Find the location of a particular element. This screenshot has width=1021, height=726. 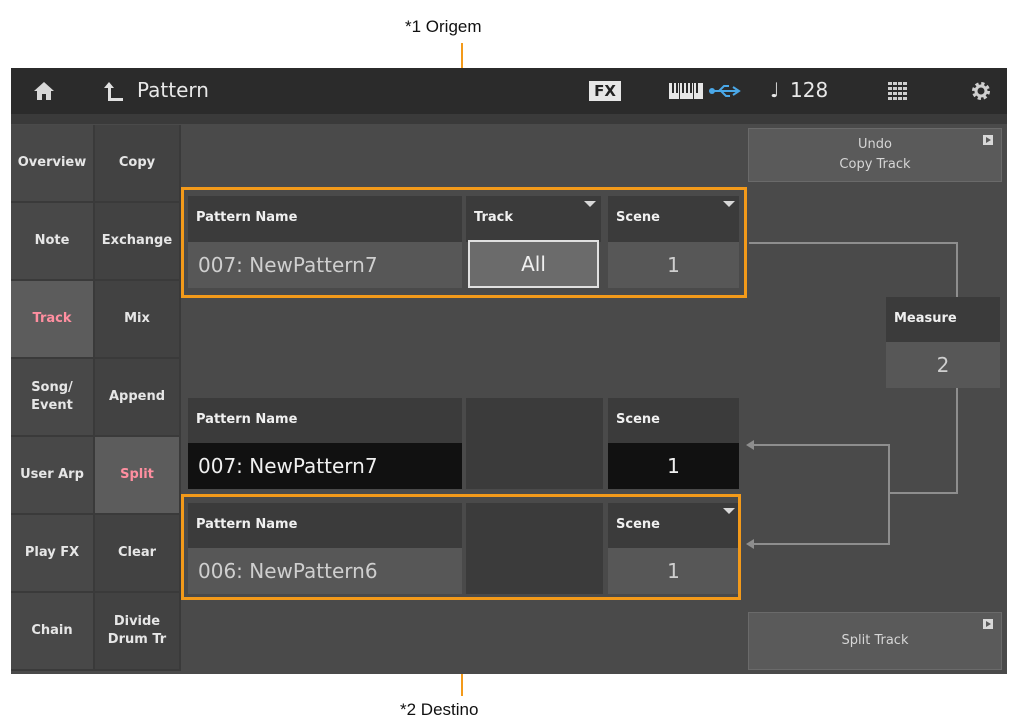

nav-label: Chain is located at coordinates (52, 630).